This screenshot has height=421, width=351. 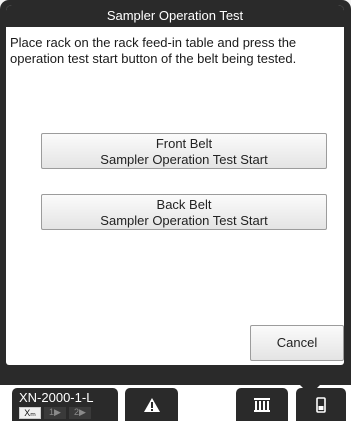 I want to click on front-belt-test-button: Front Belt Sampler Operation Test Start, so click(x=184, y=151).